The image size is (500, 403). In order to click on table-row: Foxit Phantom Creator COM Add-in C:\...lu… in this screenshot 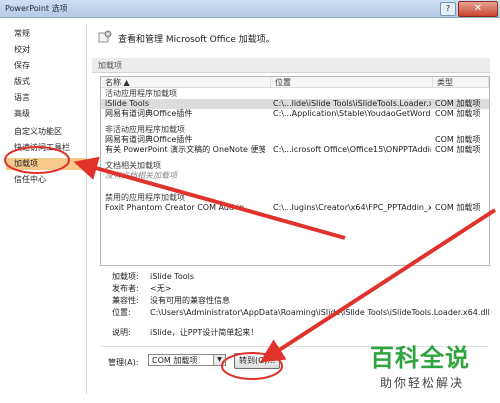, I will do `click(295, 208)`.